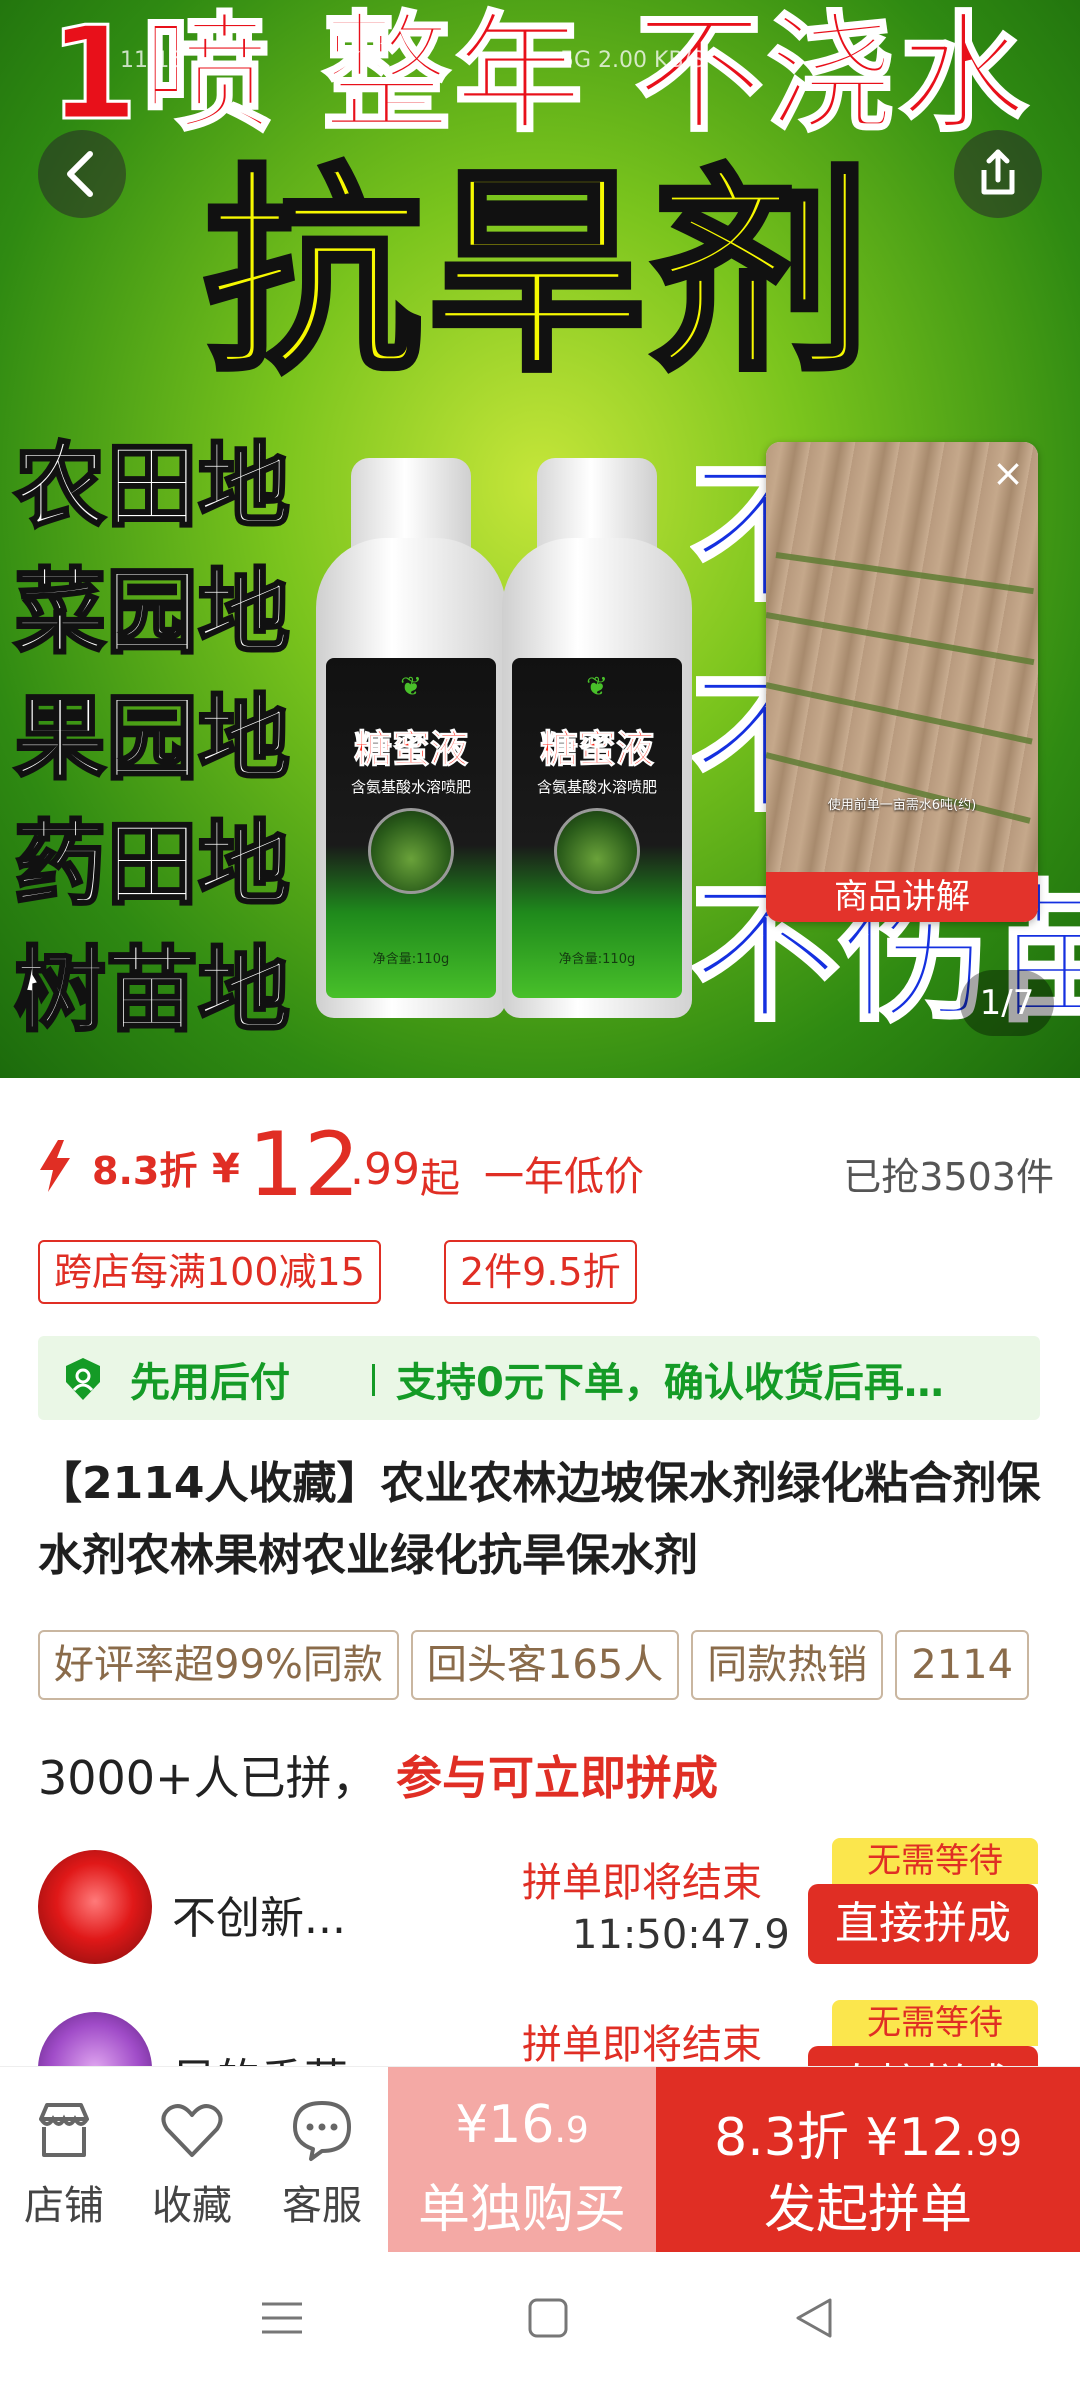 The height and width of the screenshot is (2400, 1080). I want to click on chevron-left-icon, so click(80, 174).